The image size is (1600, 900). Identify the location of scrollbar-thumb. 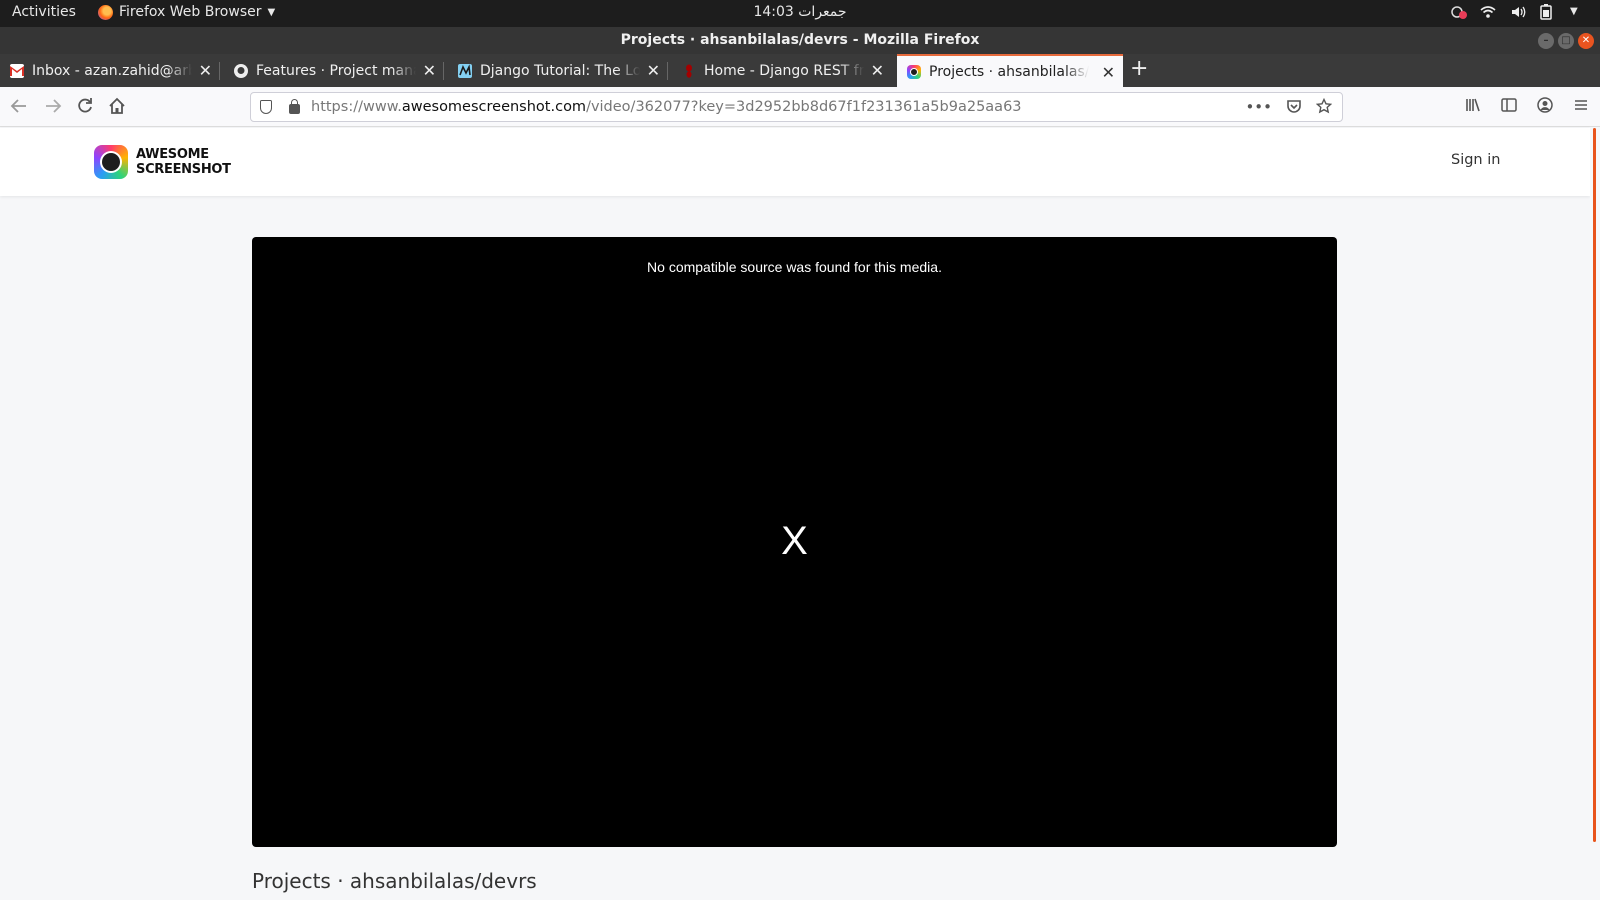
(1594, 485).